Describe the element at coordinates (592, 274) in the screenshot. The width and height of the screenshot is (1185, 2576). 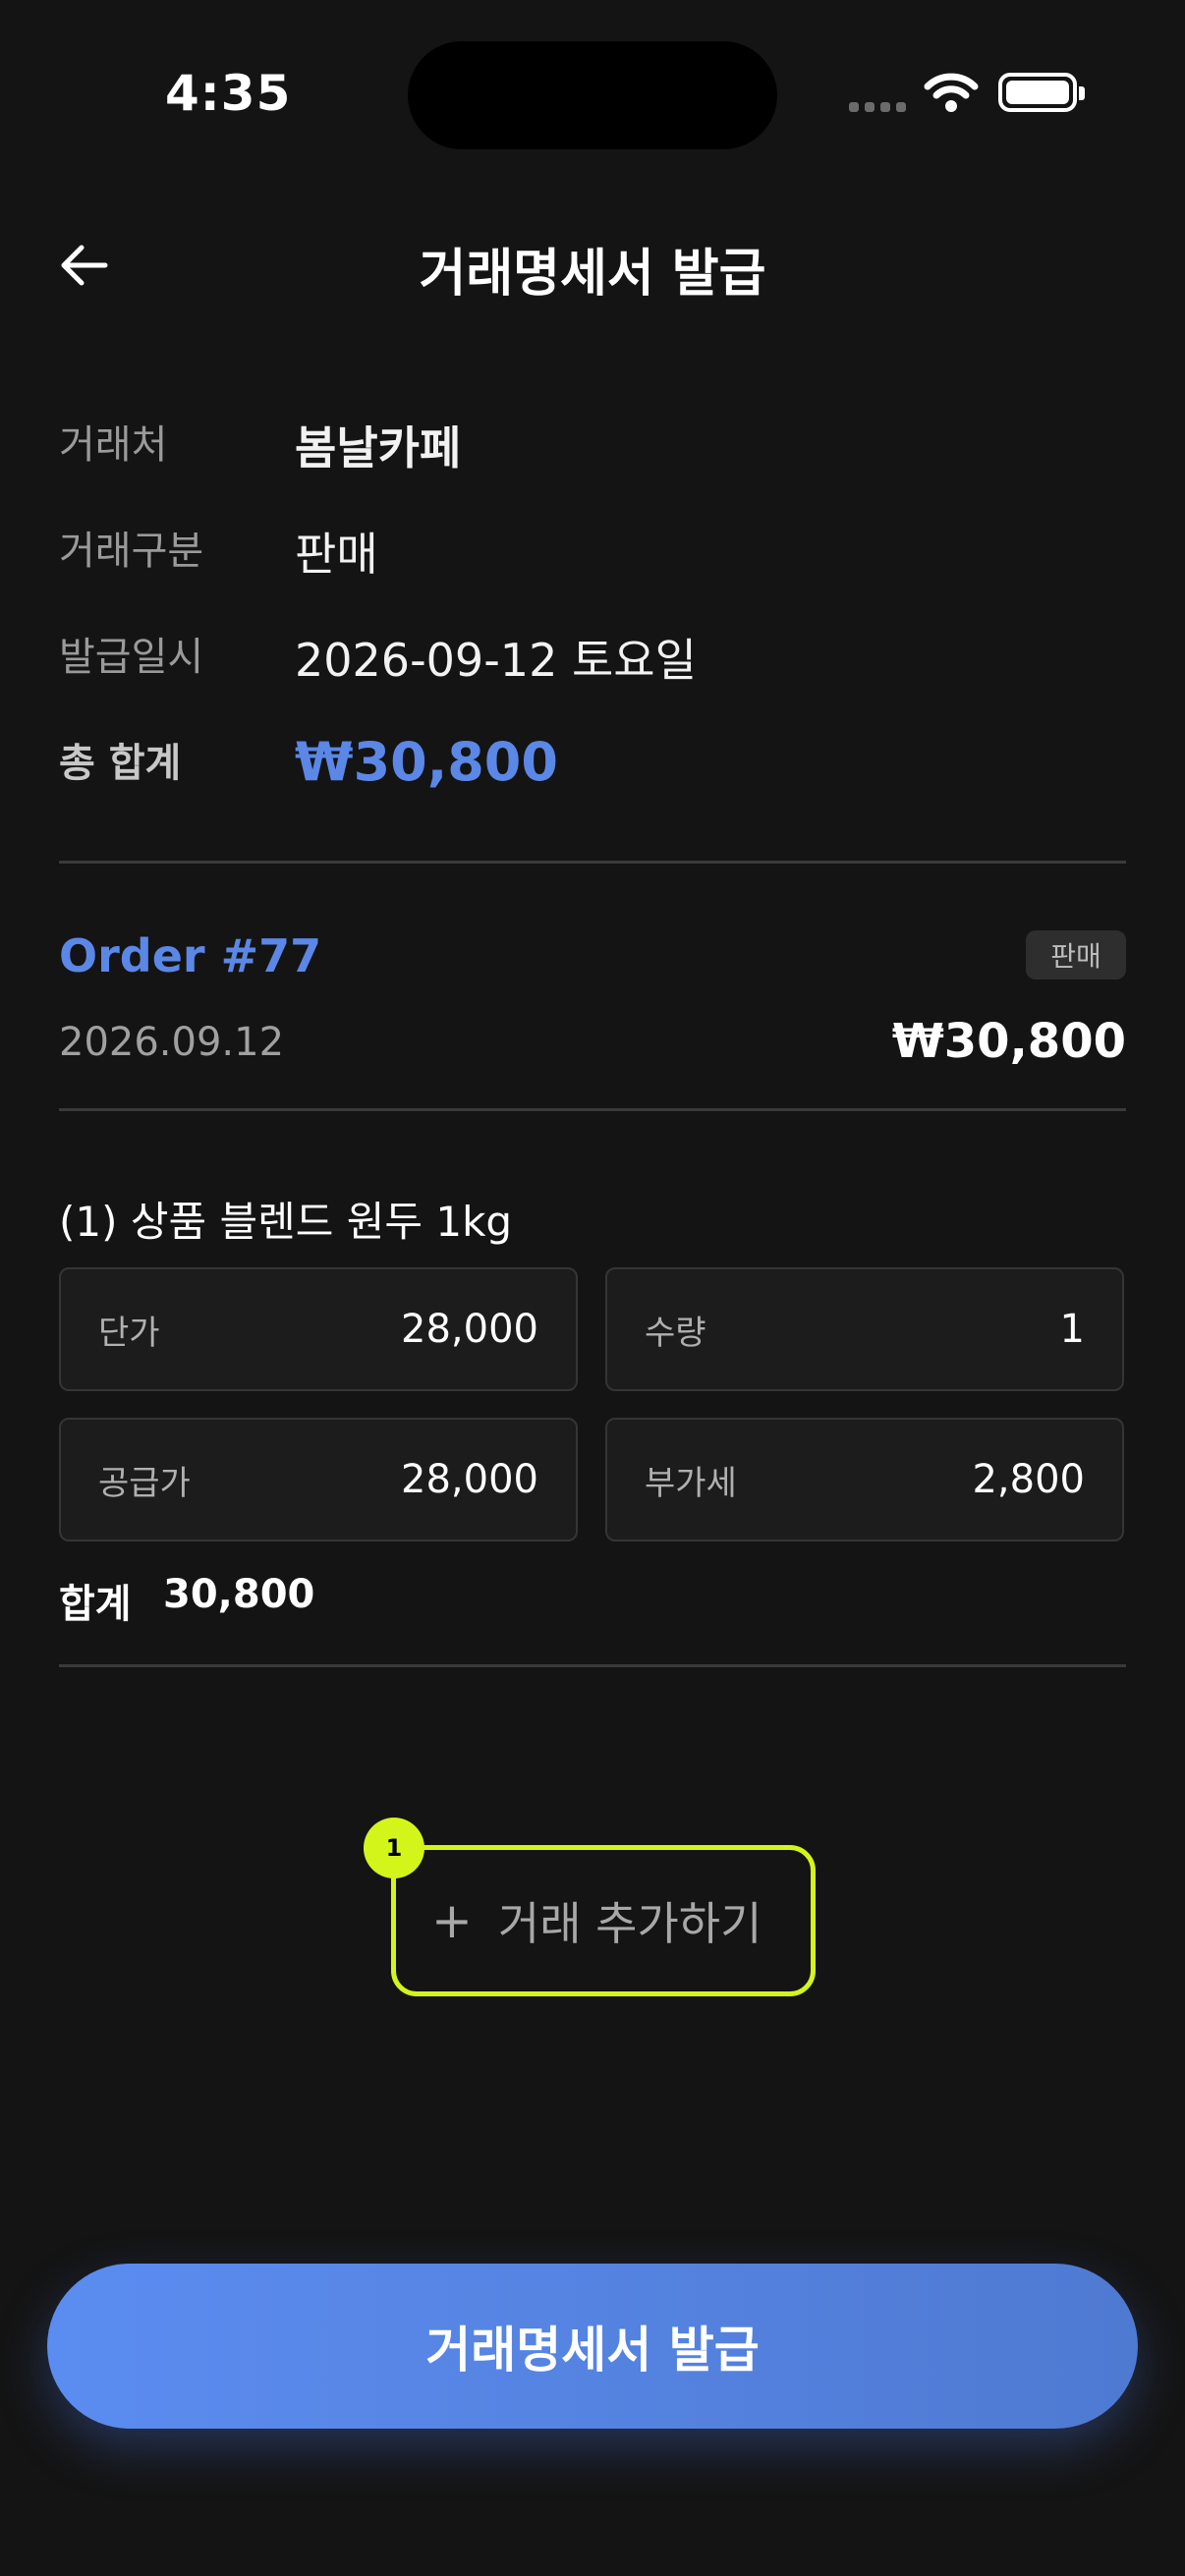
I see `page-title: 거래명세서 발급` at that location.